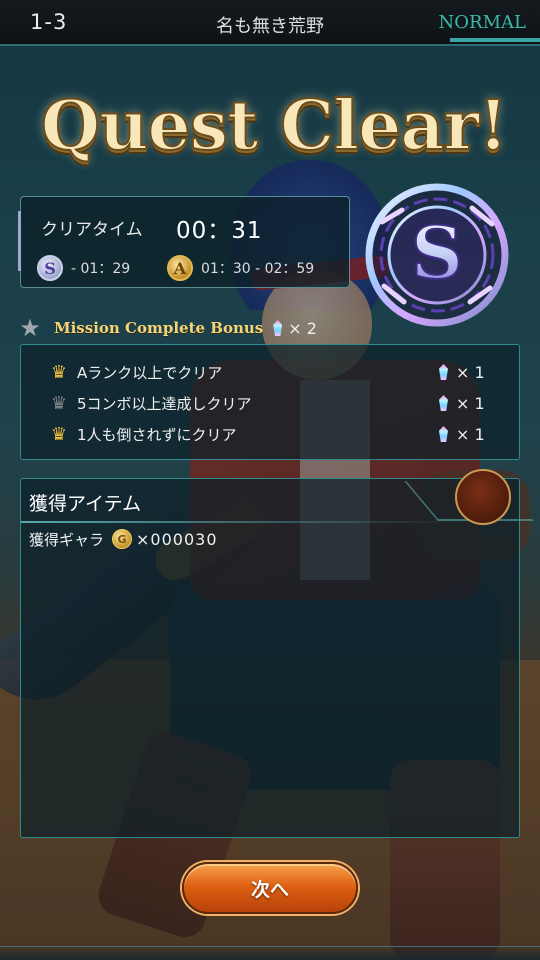  What do you see at coordinates (30, 328) in the screenshot?
I see `star-icon: ★` at bounding box center [30, 328].